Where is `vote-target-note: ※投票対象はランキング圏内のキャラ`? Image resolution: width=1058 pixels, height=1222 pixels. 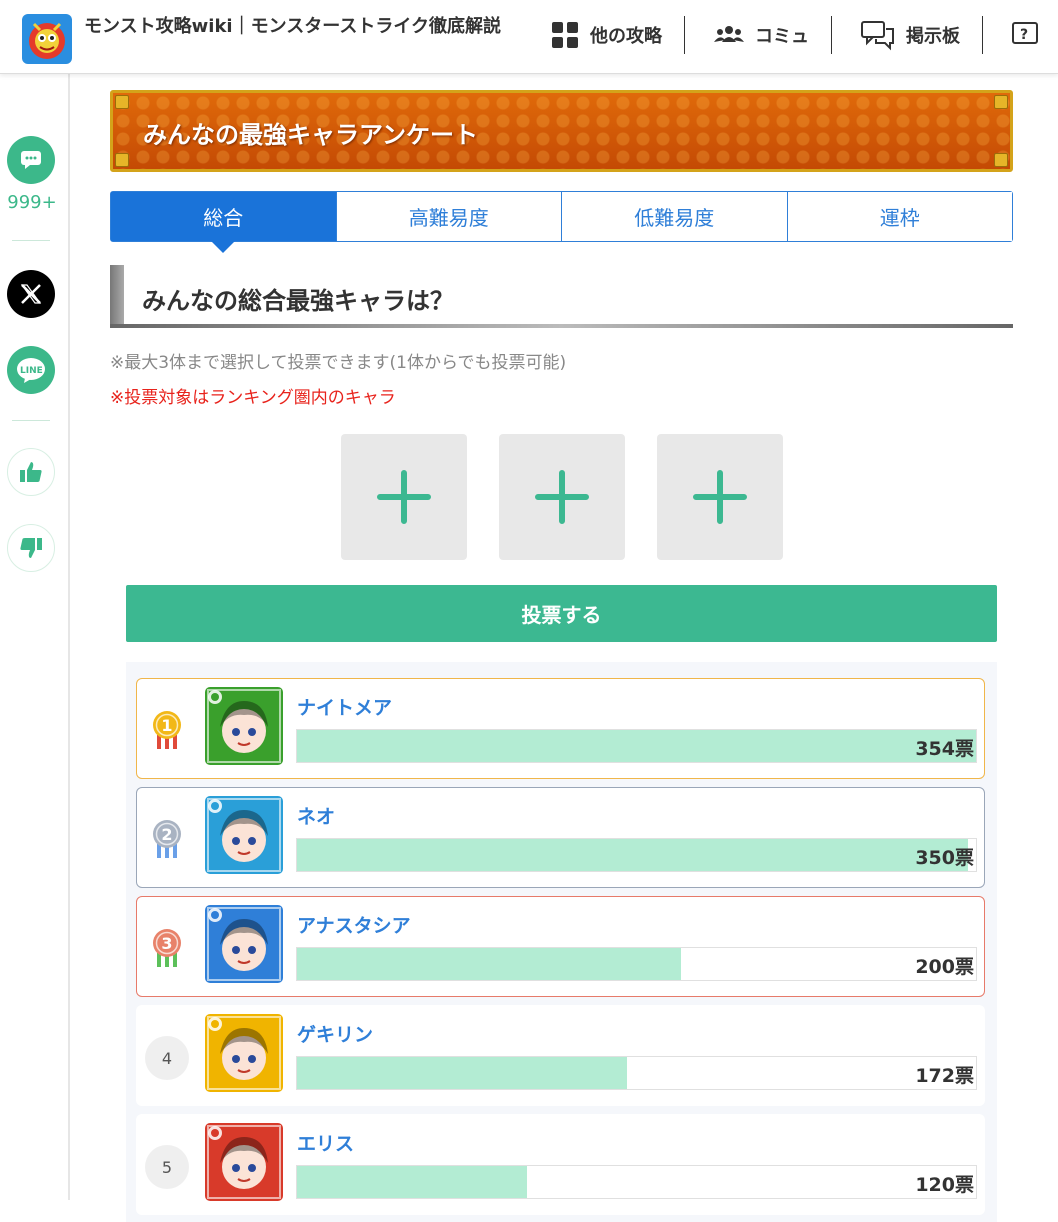
vote-target-note: ※投票対象はランキング圏内のキャラ is located at coordinates (253, 398).